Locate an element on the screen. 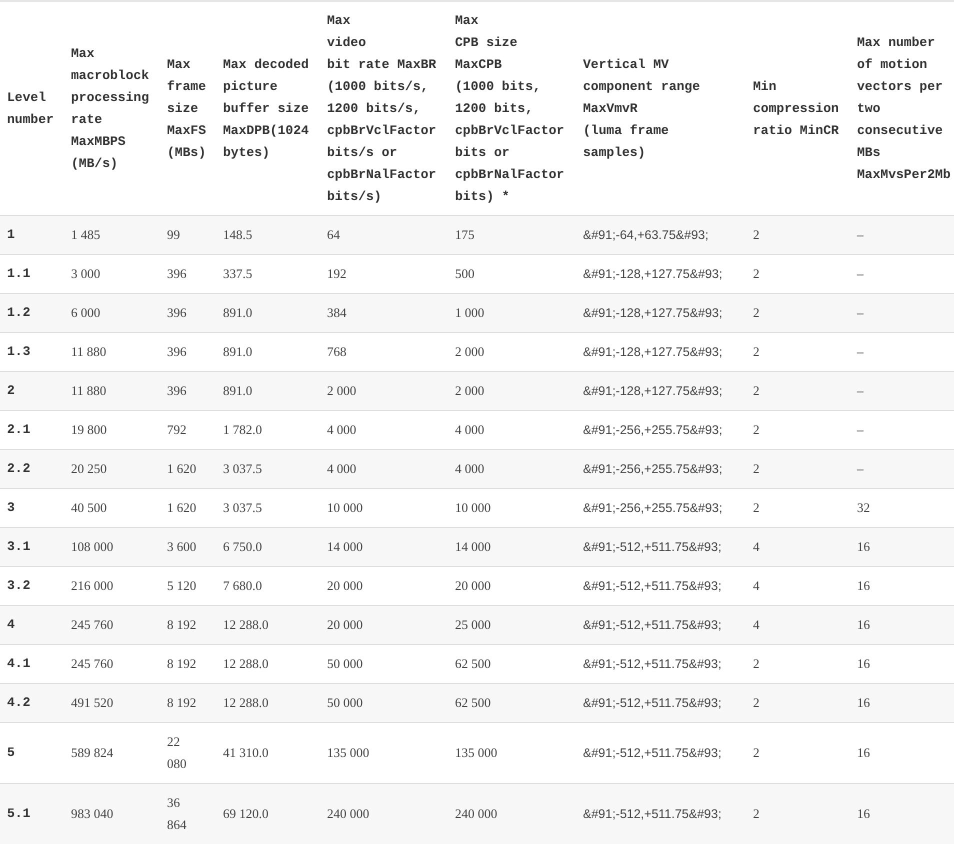 The height and width of the screenshot is (844, 954). table-cell: 6 000 is located at coordinates (112, 313).